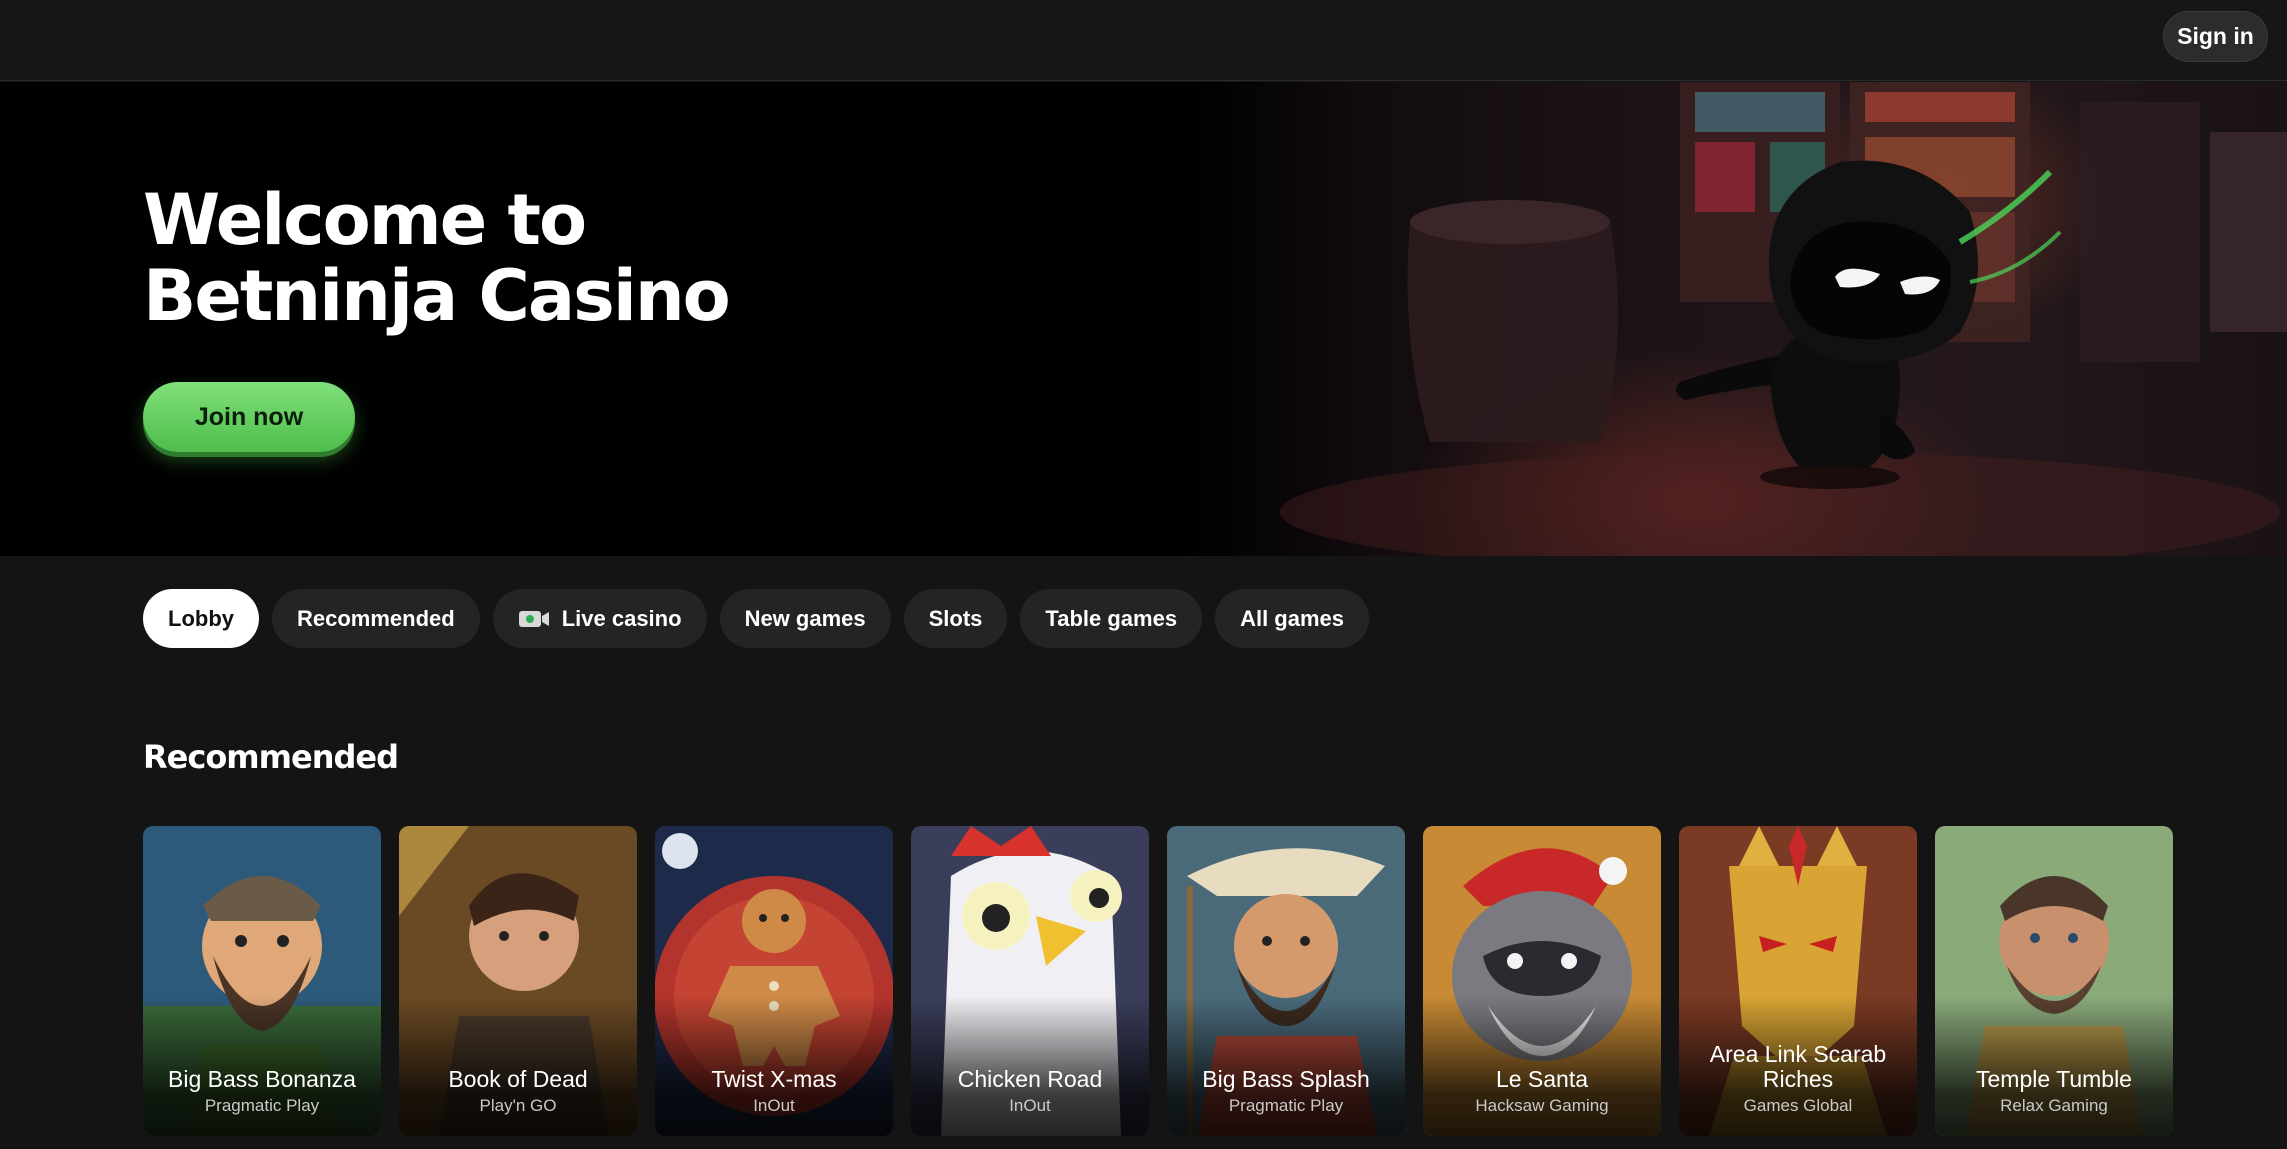  What do you see at coordinates (249, 417) in the screenshot?
I see `join-now-button: Join now` at bounding box center [249, 417].